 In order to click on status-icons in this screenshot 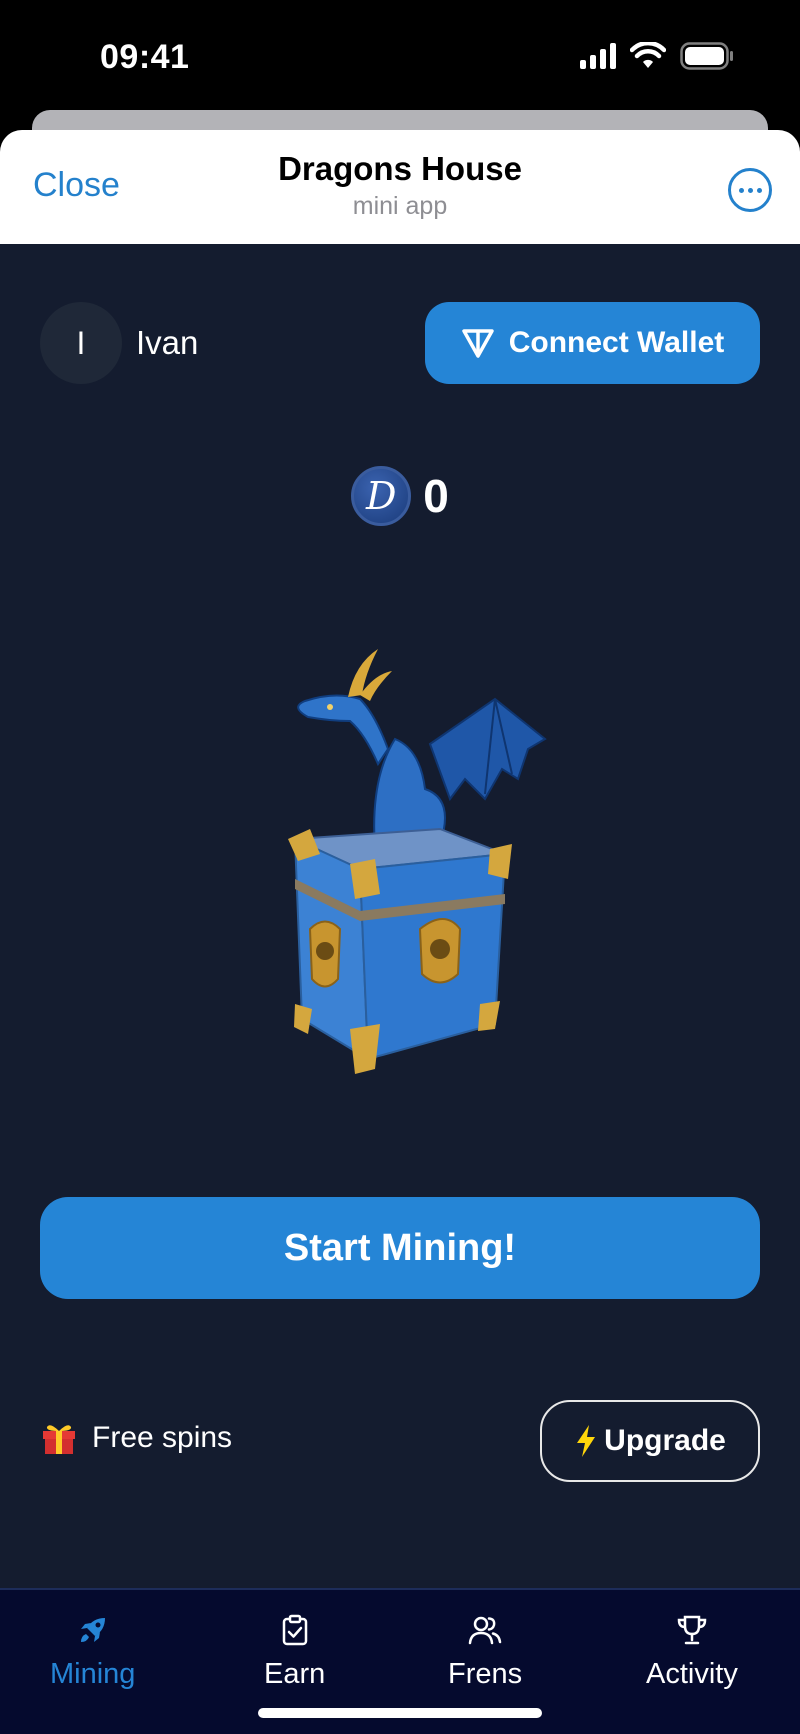, I will do `click(657, 56)`.